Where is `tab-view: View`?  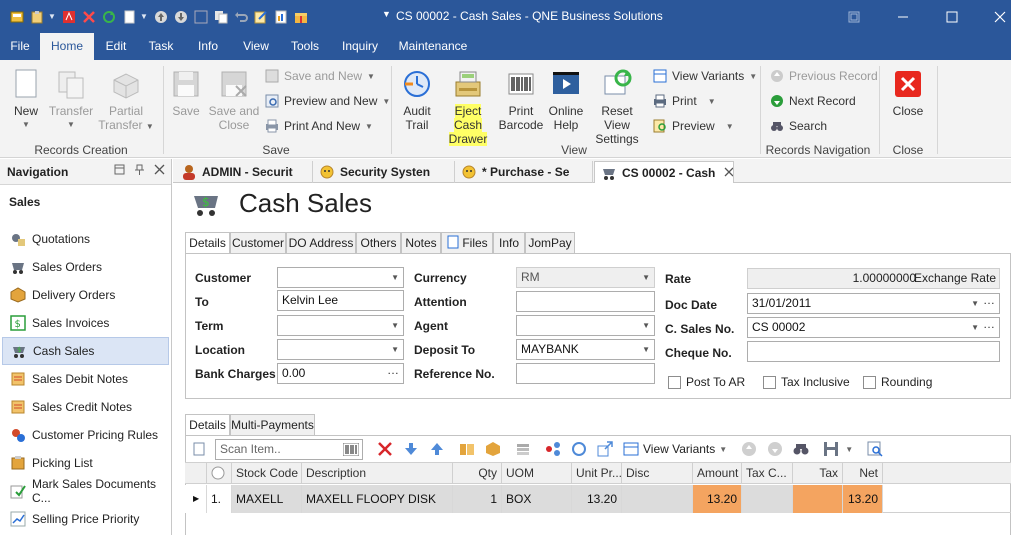
tab-view: View is located at coordinates (256, 46).